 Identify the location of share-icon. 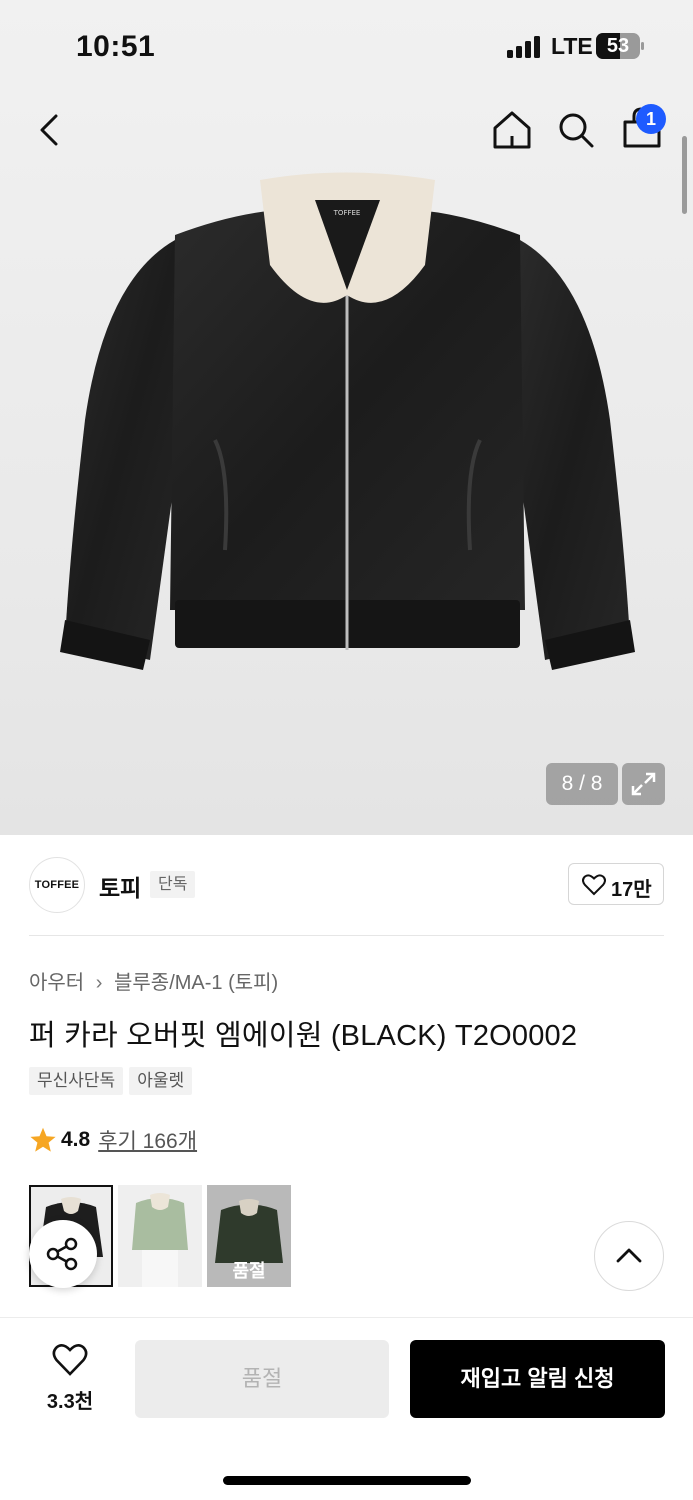
(62, 1254).